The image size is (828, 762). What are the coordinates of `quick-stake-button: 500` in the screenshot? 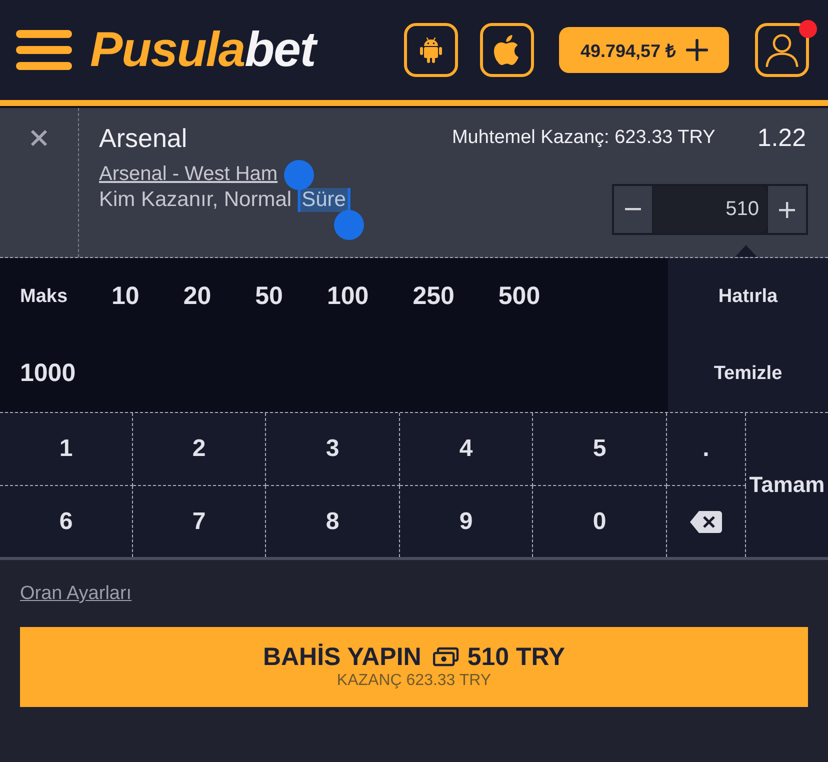 It's located at (519, 296).